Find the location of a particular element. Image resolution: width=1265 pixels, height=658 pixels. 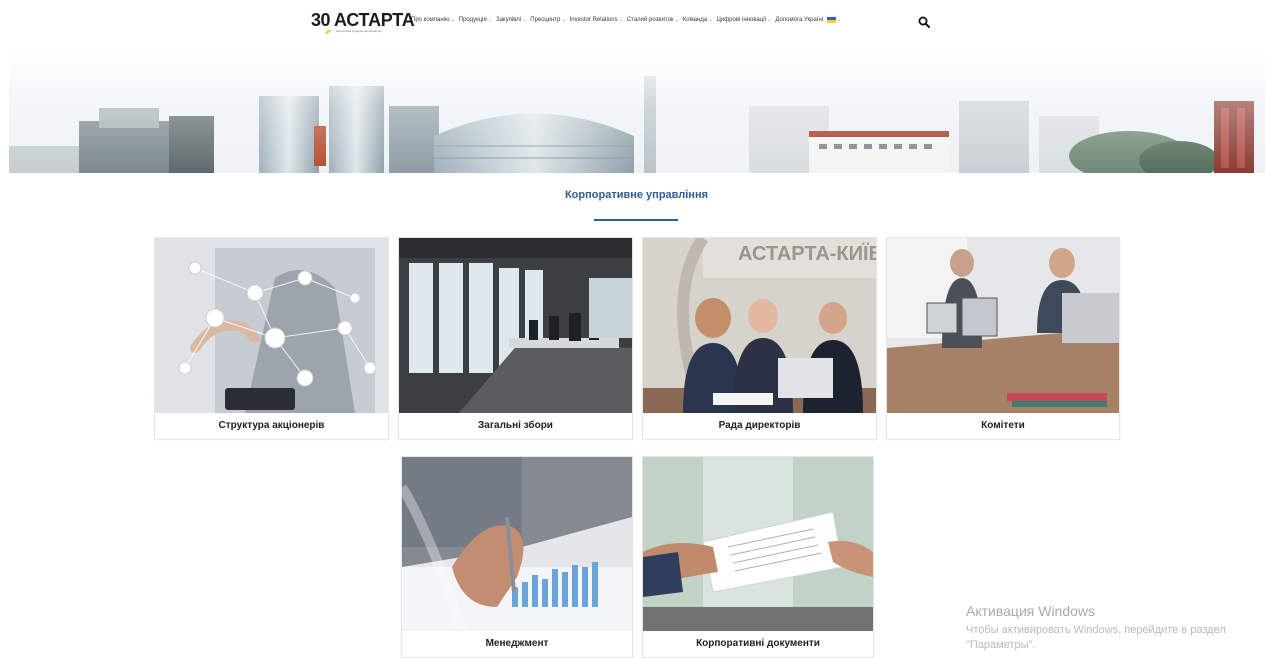

nav-item-help-ukraine: Допомога Україні is located at coordinates (799, 20).